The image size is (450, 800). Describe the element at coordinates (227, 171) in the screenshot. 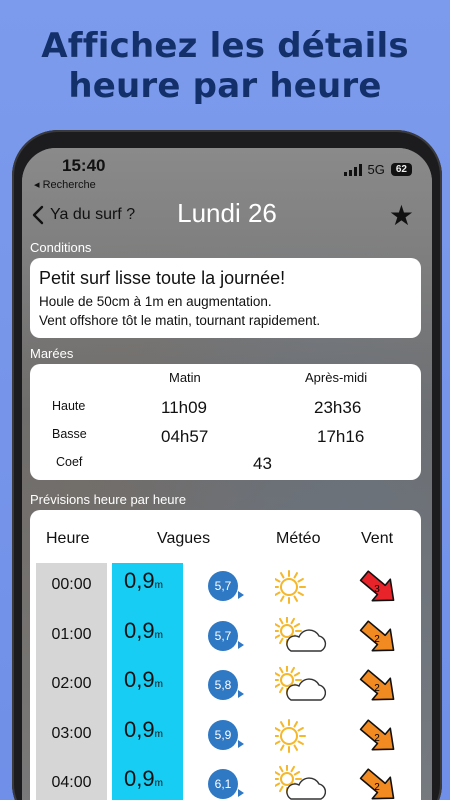

I see `status-bar: 15:40 ◂ Recherche 5G 62` at that location.